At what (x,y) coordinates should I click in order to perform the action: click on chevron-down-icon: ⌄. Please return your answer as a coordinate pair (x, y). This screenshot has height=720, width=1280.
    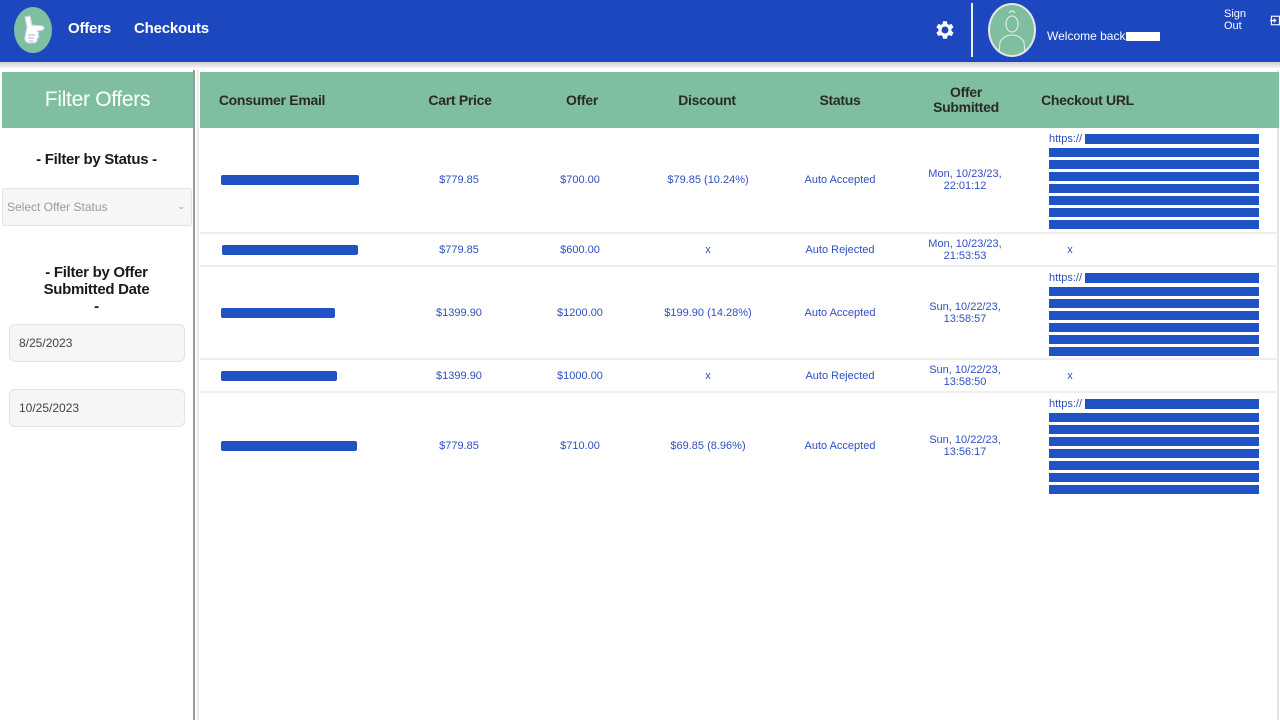
    Looking at the image, I should click on (181, 206).